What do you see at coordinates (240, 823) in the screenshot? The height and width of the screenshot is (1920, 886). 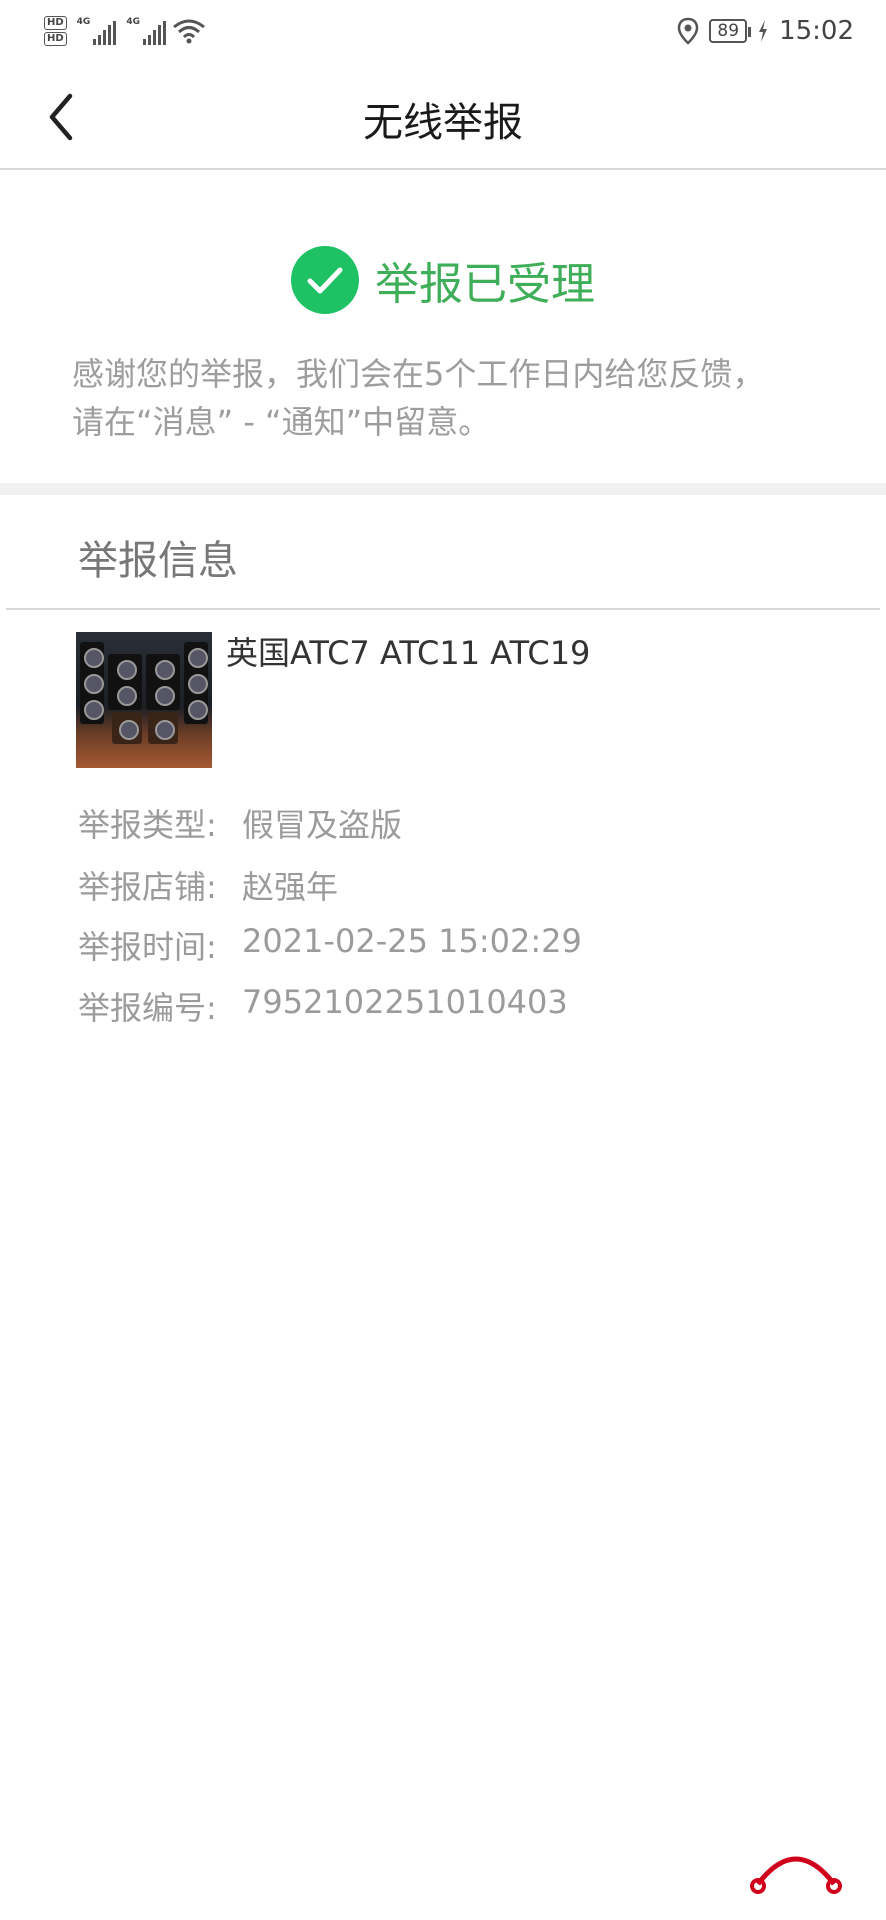 I see `detail-row-type: 举报类型: 假冒及盗版` at bounding box center [240, 823].